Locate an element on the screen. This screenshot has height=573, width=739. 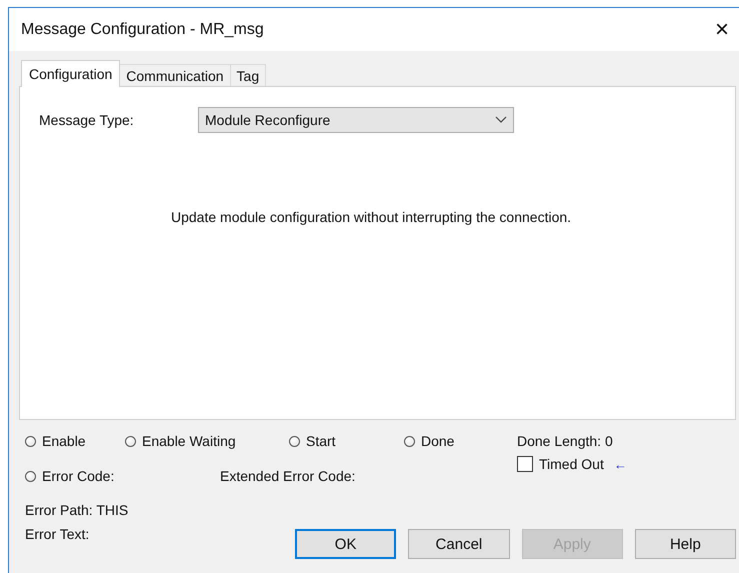
dialog-button: Help is located at coordinates (685, 544).